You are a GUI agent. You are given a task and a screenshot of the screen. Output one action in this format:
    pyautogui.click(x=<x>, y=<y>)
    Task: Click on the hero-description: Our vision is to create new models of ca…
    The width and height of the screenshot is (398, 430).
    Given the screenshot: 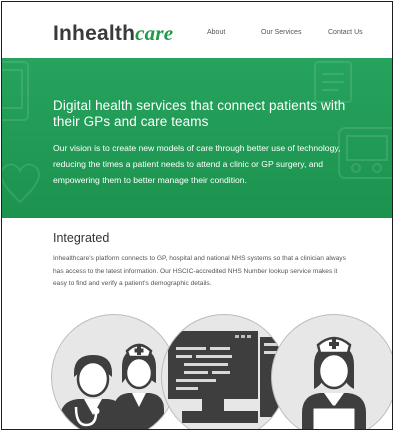 What is the action you would take?
    pyautogui.click(x=197, y=164)
    